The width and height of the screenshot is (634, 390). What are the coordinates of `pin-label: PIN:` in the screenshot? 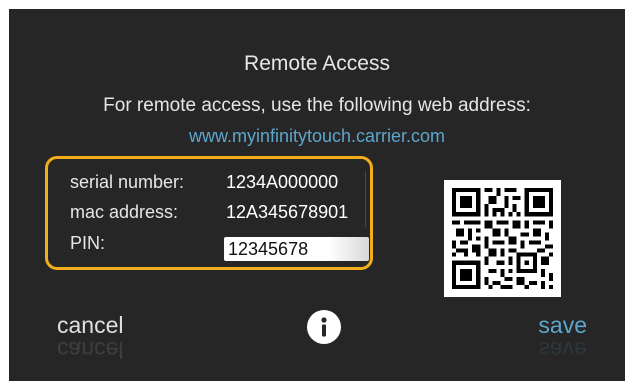 It's located at (88, 243).